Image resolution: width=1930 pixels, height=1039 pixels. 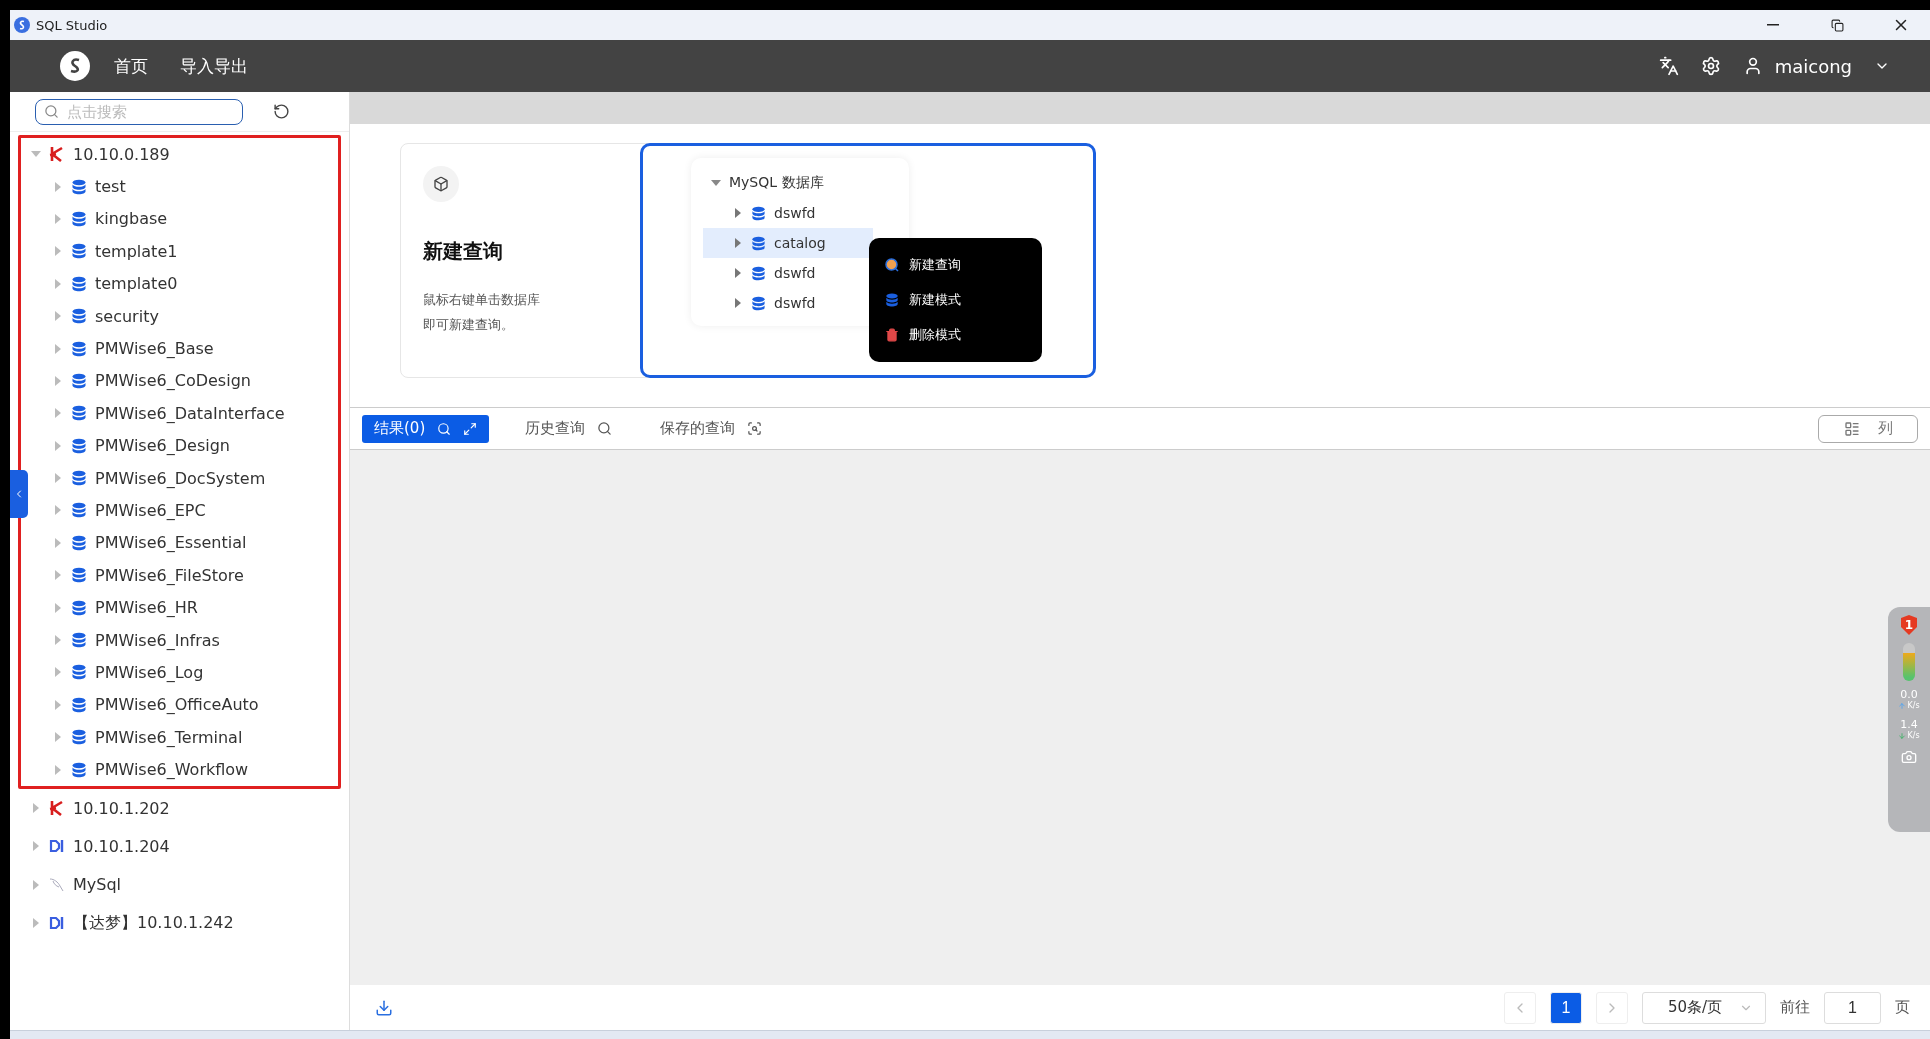 What do you see at coordinates (57, 884) in the screenshot?
I see `dolphin-icon` at bounding box center [57, 884].